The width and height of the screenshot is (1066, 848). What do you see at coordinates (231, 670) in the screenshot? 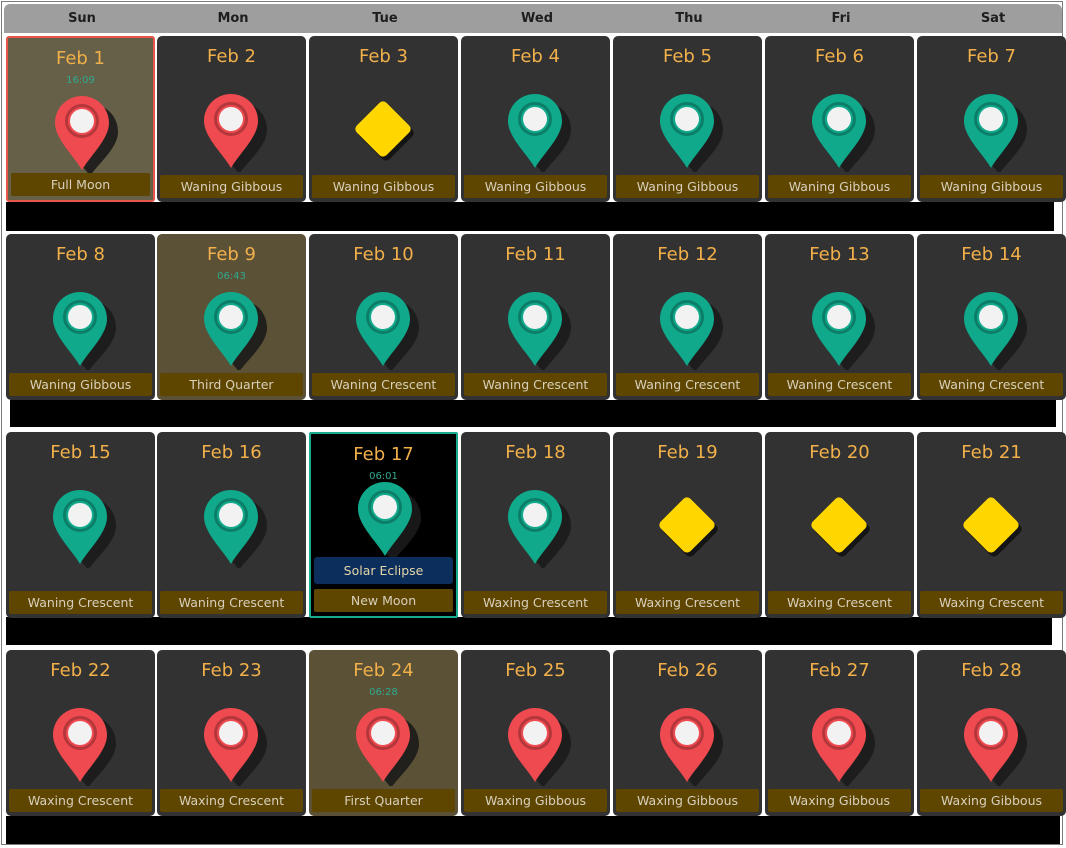
I see `day-date: Feb 23` at bounding box center [231, 670].